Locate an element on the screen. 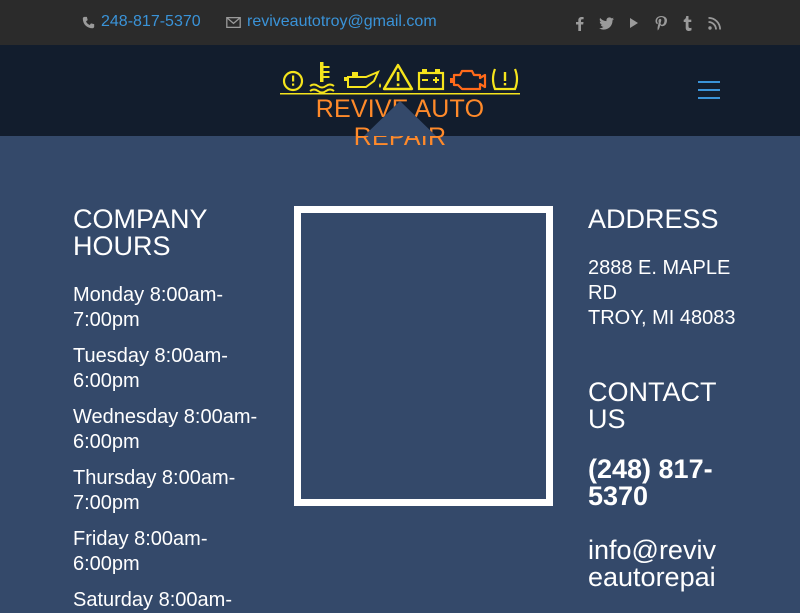  topbar-phone-link: 248-817-5370 is located at coordinates (141, 22).